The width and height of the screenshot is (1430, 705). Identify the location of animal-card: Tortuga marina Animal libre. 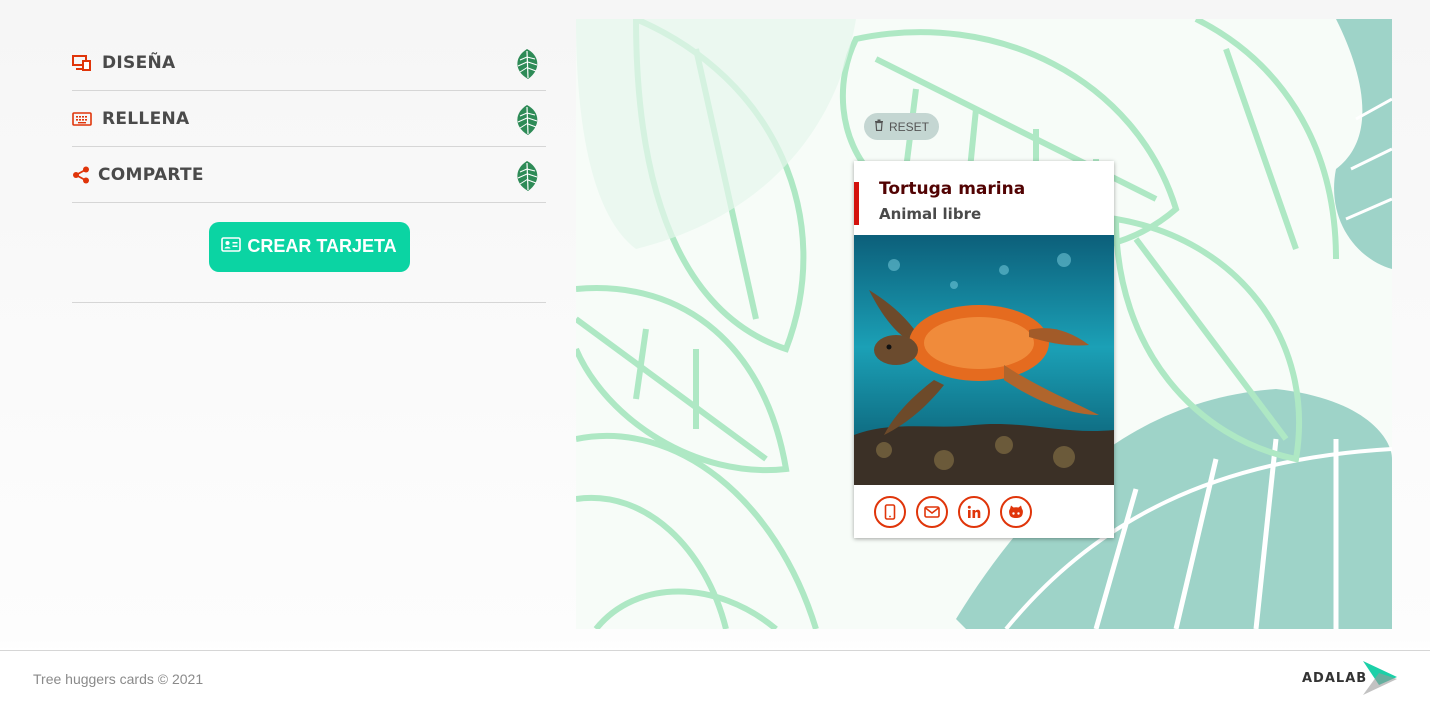
(984, 349).